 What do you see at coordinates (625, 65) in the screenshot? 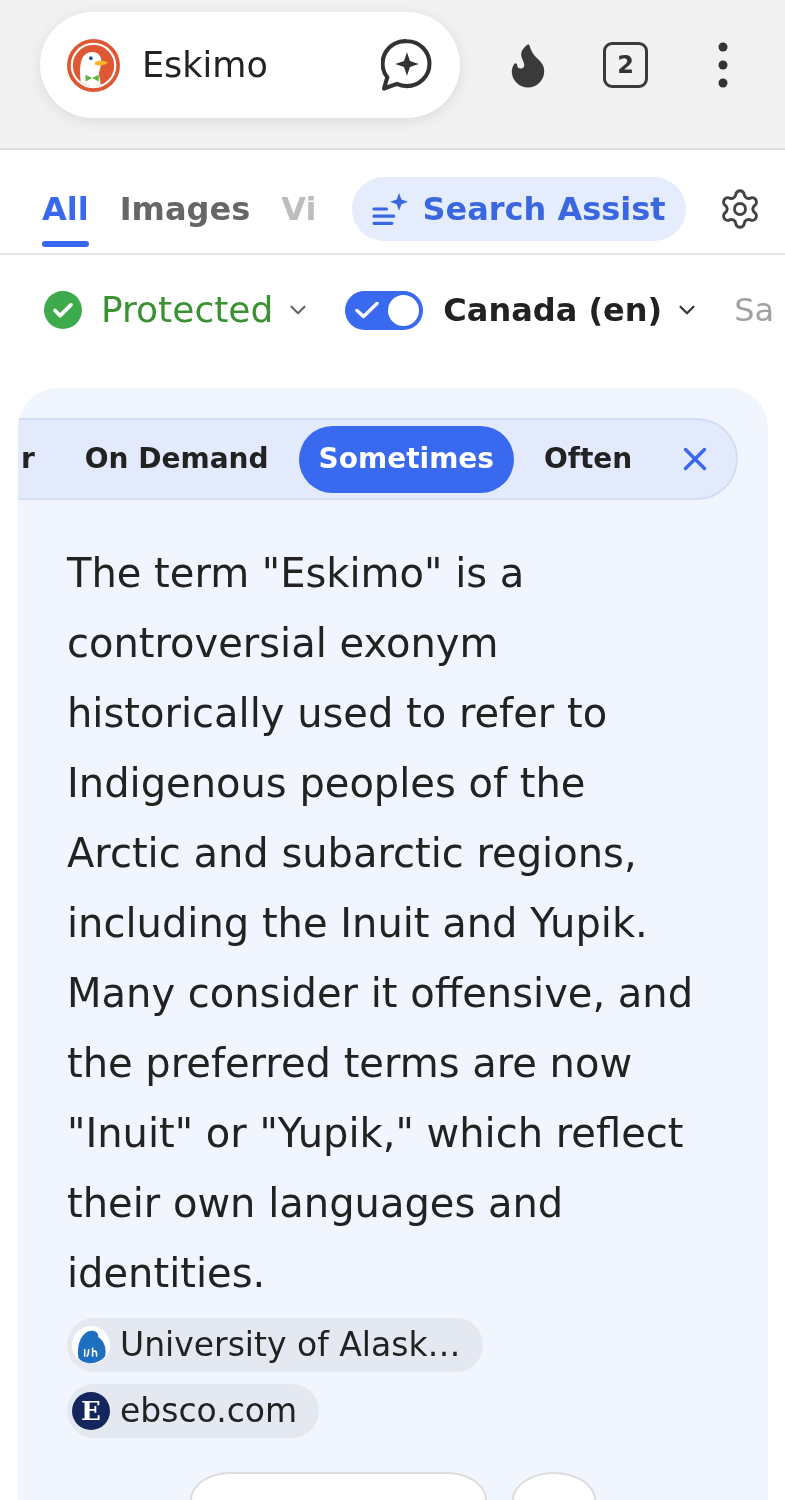
I see `tab-count-button: 2` at bounding box center [625, 65].